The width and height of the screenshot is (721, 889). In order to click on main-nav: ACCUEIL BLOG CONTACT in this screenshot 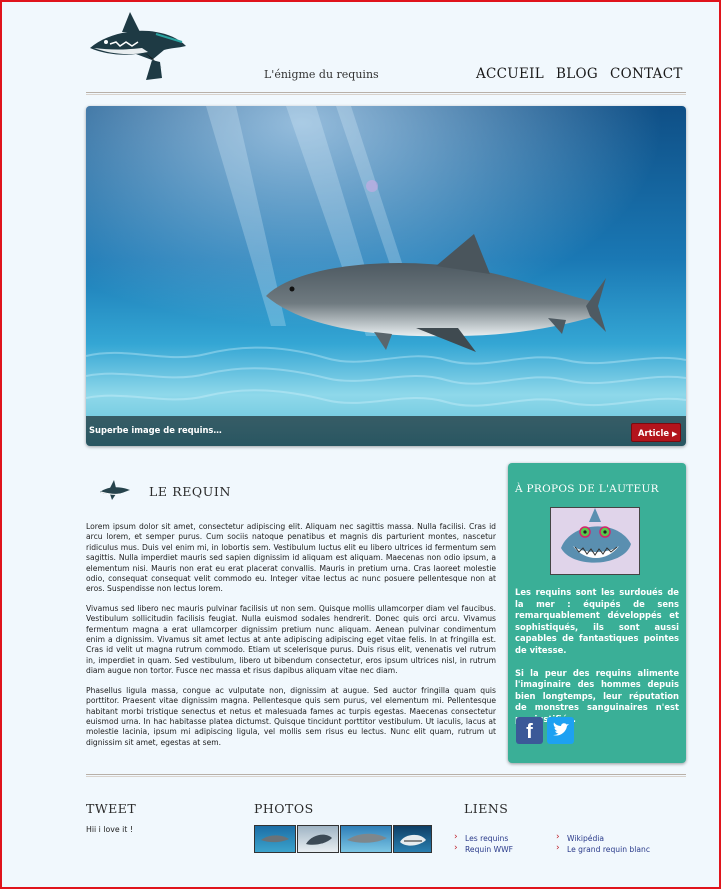, I will do `click(573, 74)`.